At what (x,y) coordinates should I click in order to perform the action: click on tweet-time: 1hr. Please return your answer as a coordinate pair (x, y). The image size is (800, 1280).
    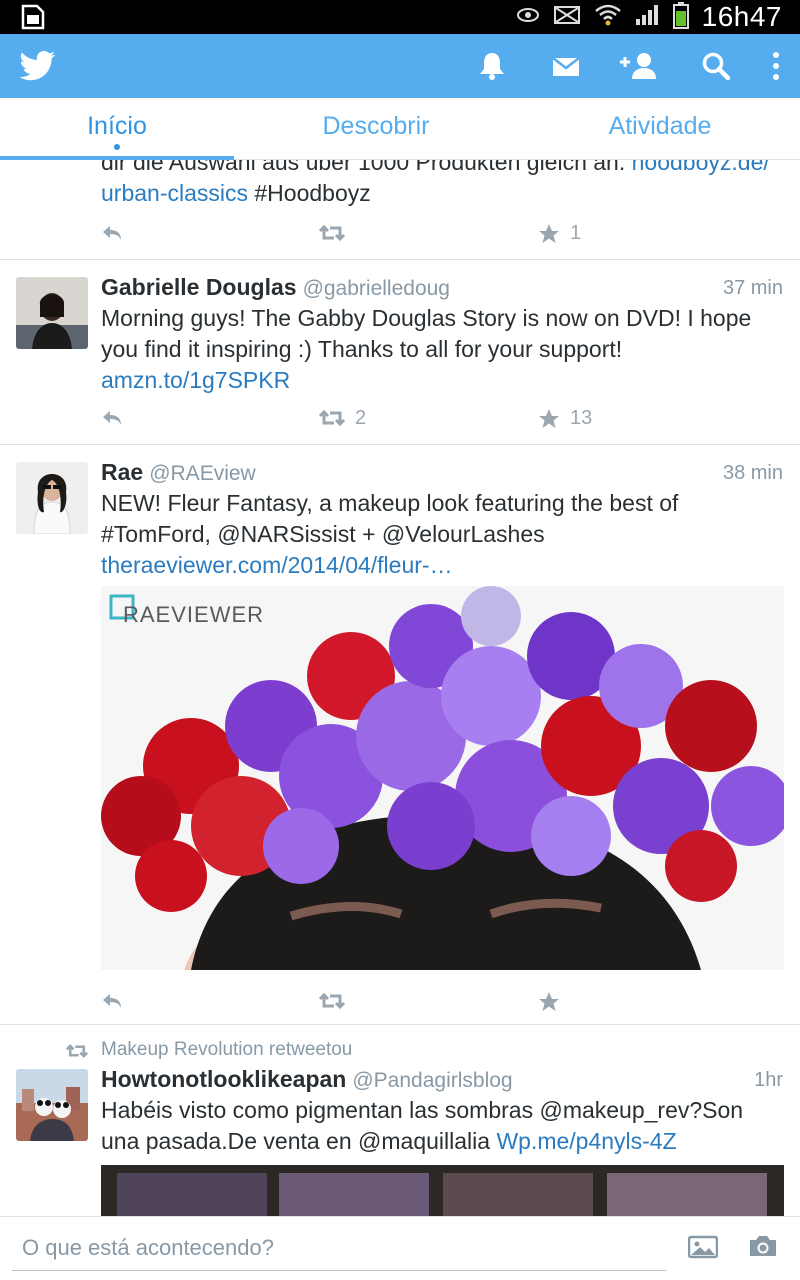
    Looking at the image, I should click on (768, 1080).